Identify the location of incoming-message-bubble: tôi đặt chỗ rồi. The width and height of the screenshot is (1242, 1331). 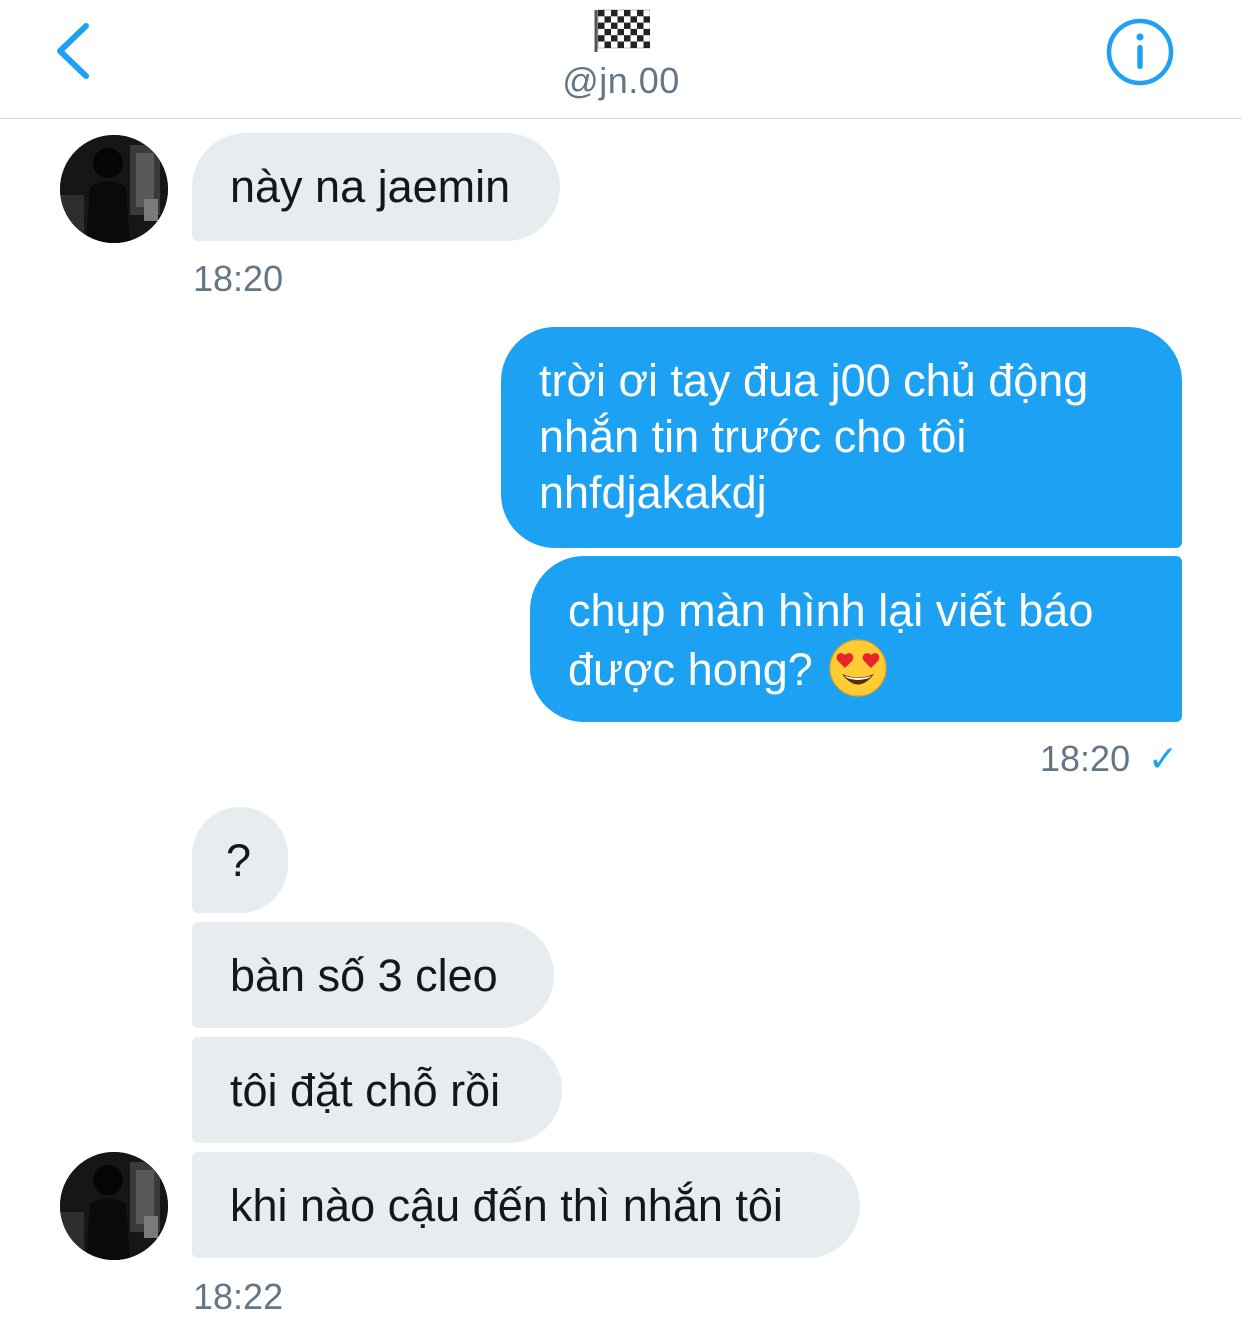
(377, 1090).